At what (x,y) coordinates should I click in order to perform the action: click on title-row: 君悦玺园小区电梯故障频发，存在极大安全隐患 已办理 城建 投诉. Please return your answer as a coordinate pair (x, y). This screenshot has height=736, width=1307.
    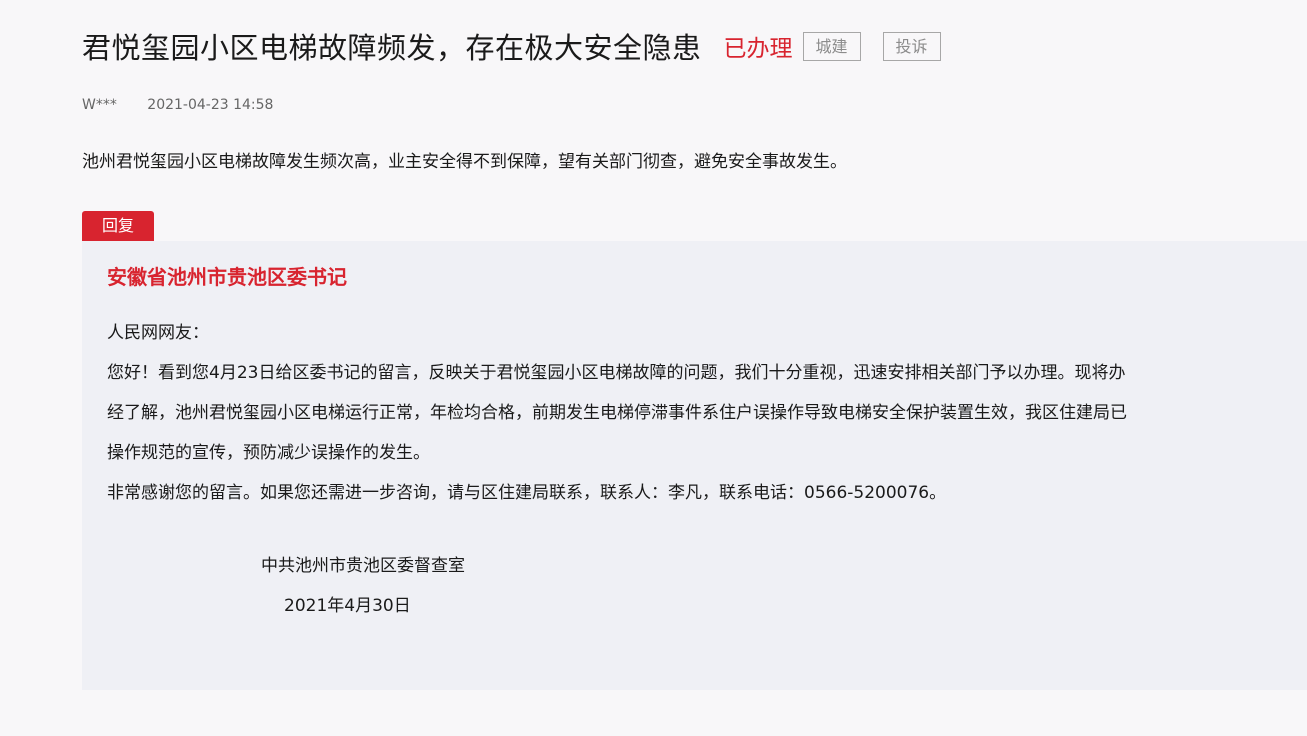
    Looking at the image, I should click on (511, 46).